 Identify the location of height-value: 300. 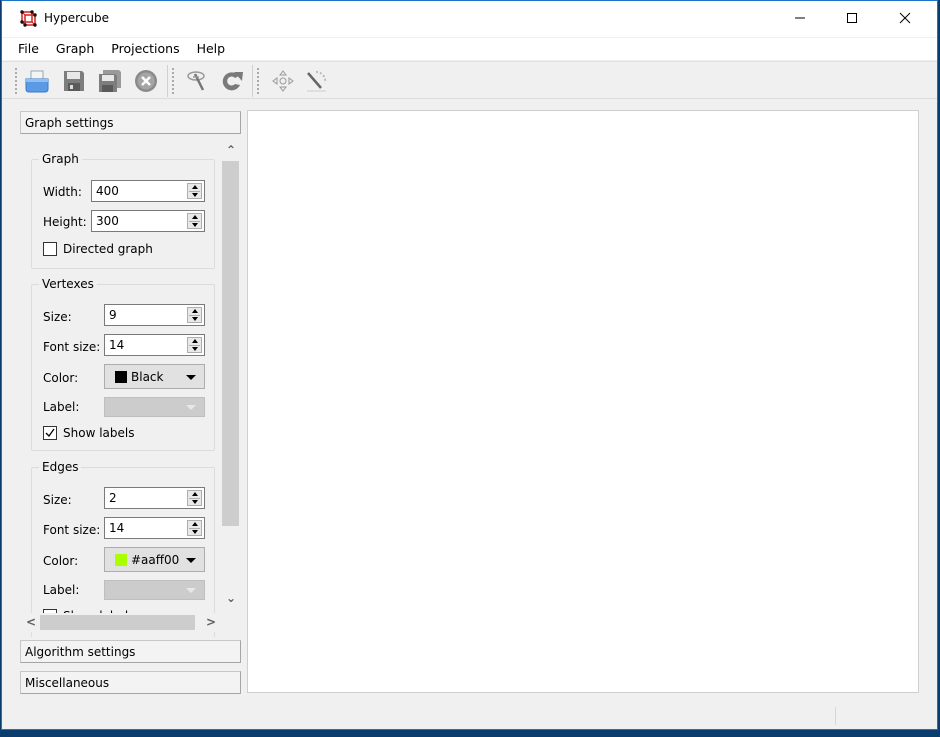
(107, 221).